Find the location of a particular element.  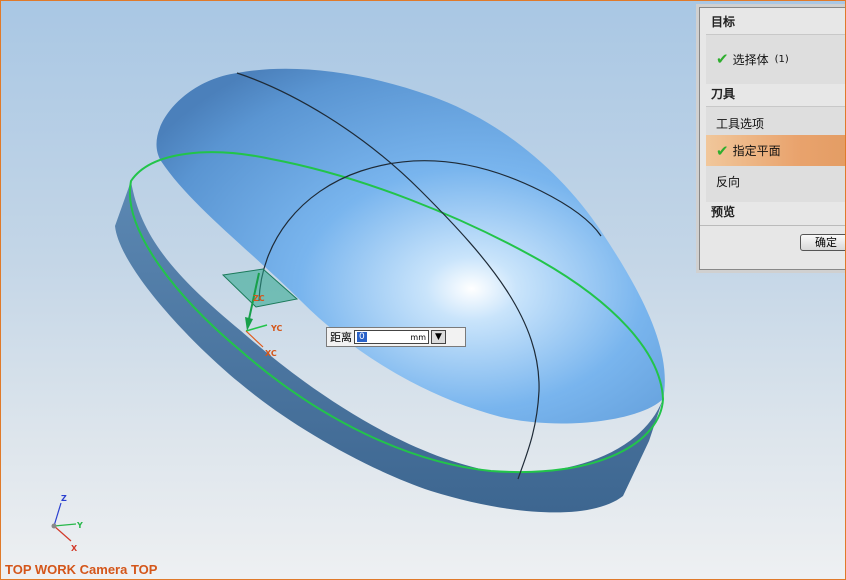

view-label: TOP WORK Camera TOP is located at coordinates (81, 569).